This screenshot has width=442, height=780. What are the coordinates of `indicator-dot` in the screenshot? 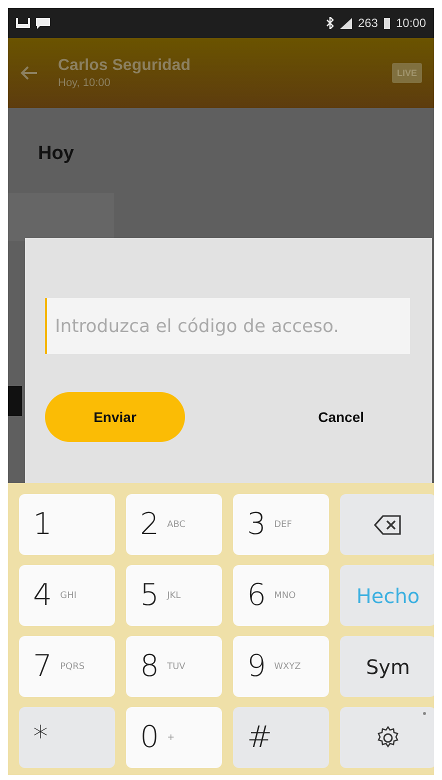 It's located at (424, 713).